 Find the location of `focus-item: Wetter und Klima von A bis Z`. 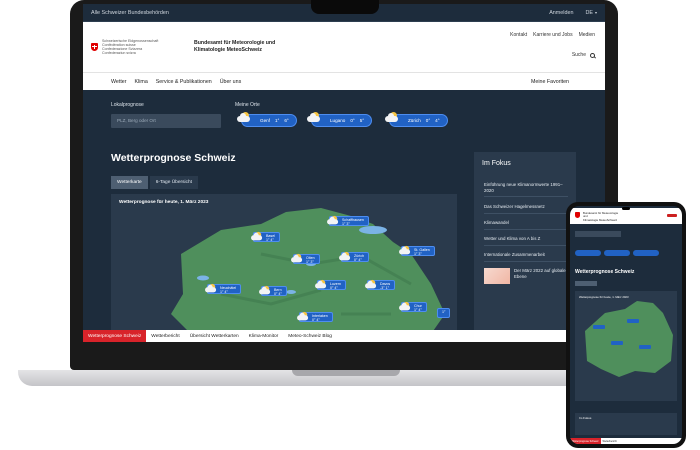

focus-item: Wetter und Klima von A bis Z is located at coordinates (526, 241).